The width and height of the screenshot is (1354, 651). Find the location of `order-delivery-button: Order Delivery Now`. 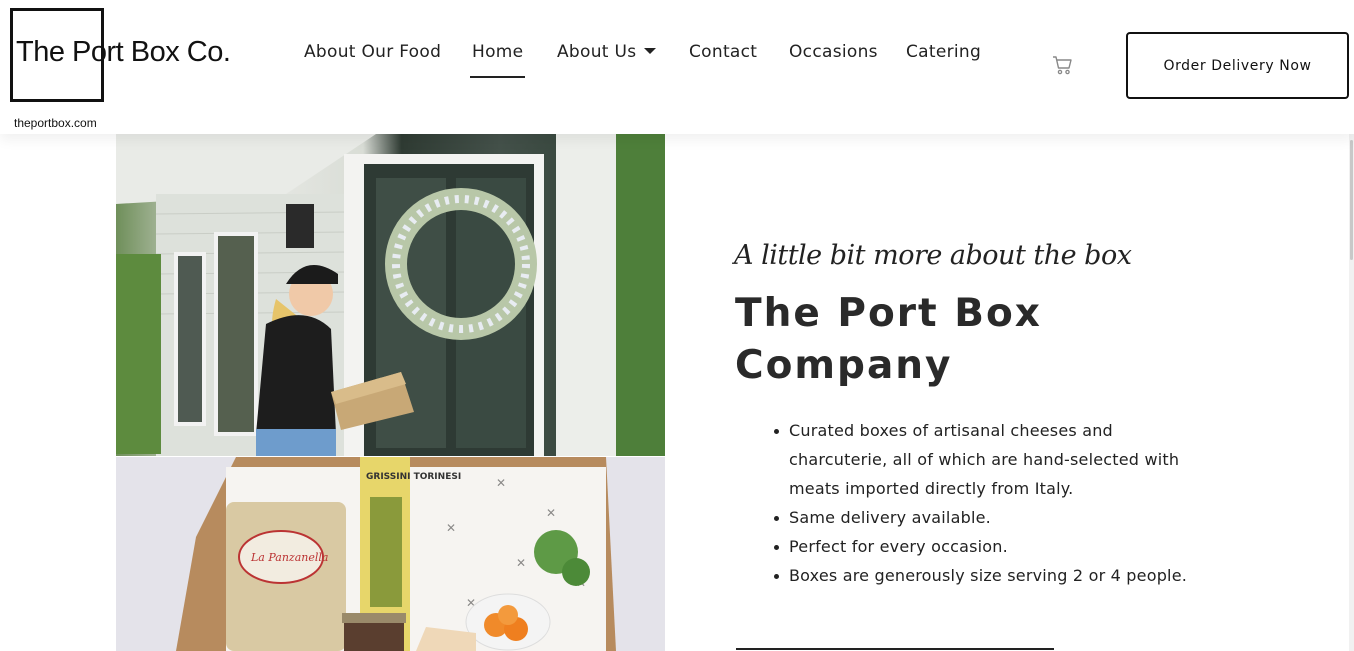

order-delivery-button: Order Delivery Now is located at coordinates (1237, 65).